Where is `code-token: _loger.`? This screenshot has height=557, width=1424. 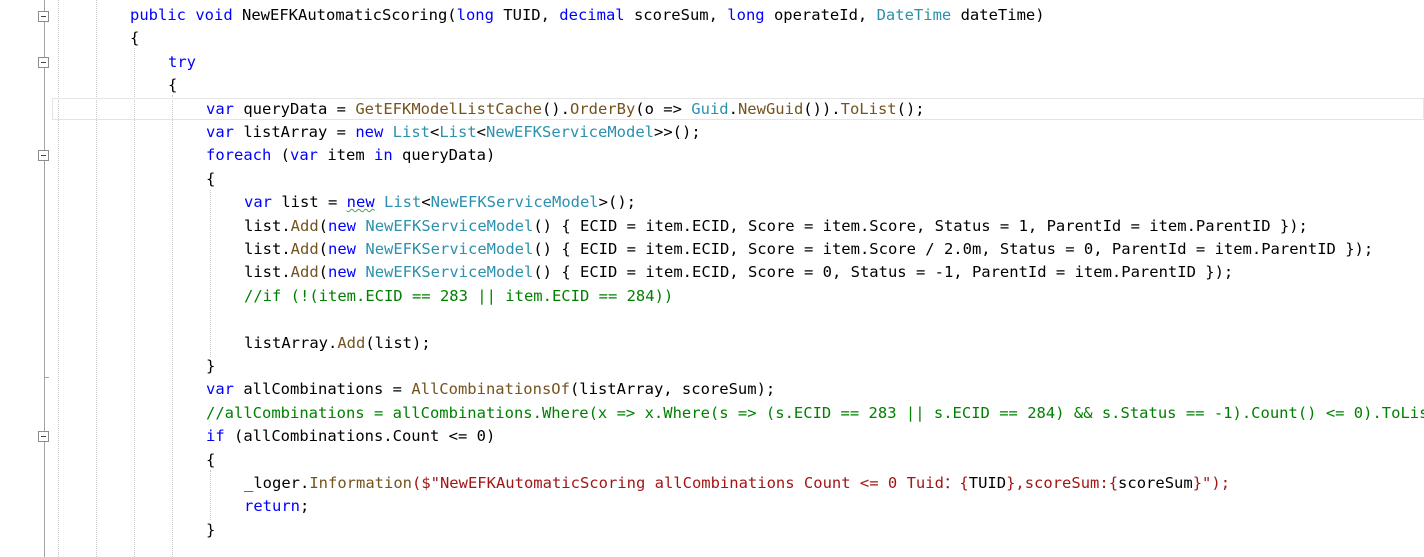
code-token: _loger. is located at coordinates (277, 483).